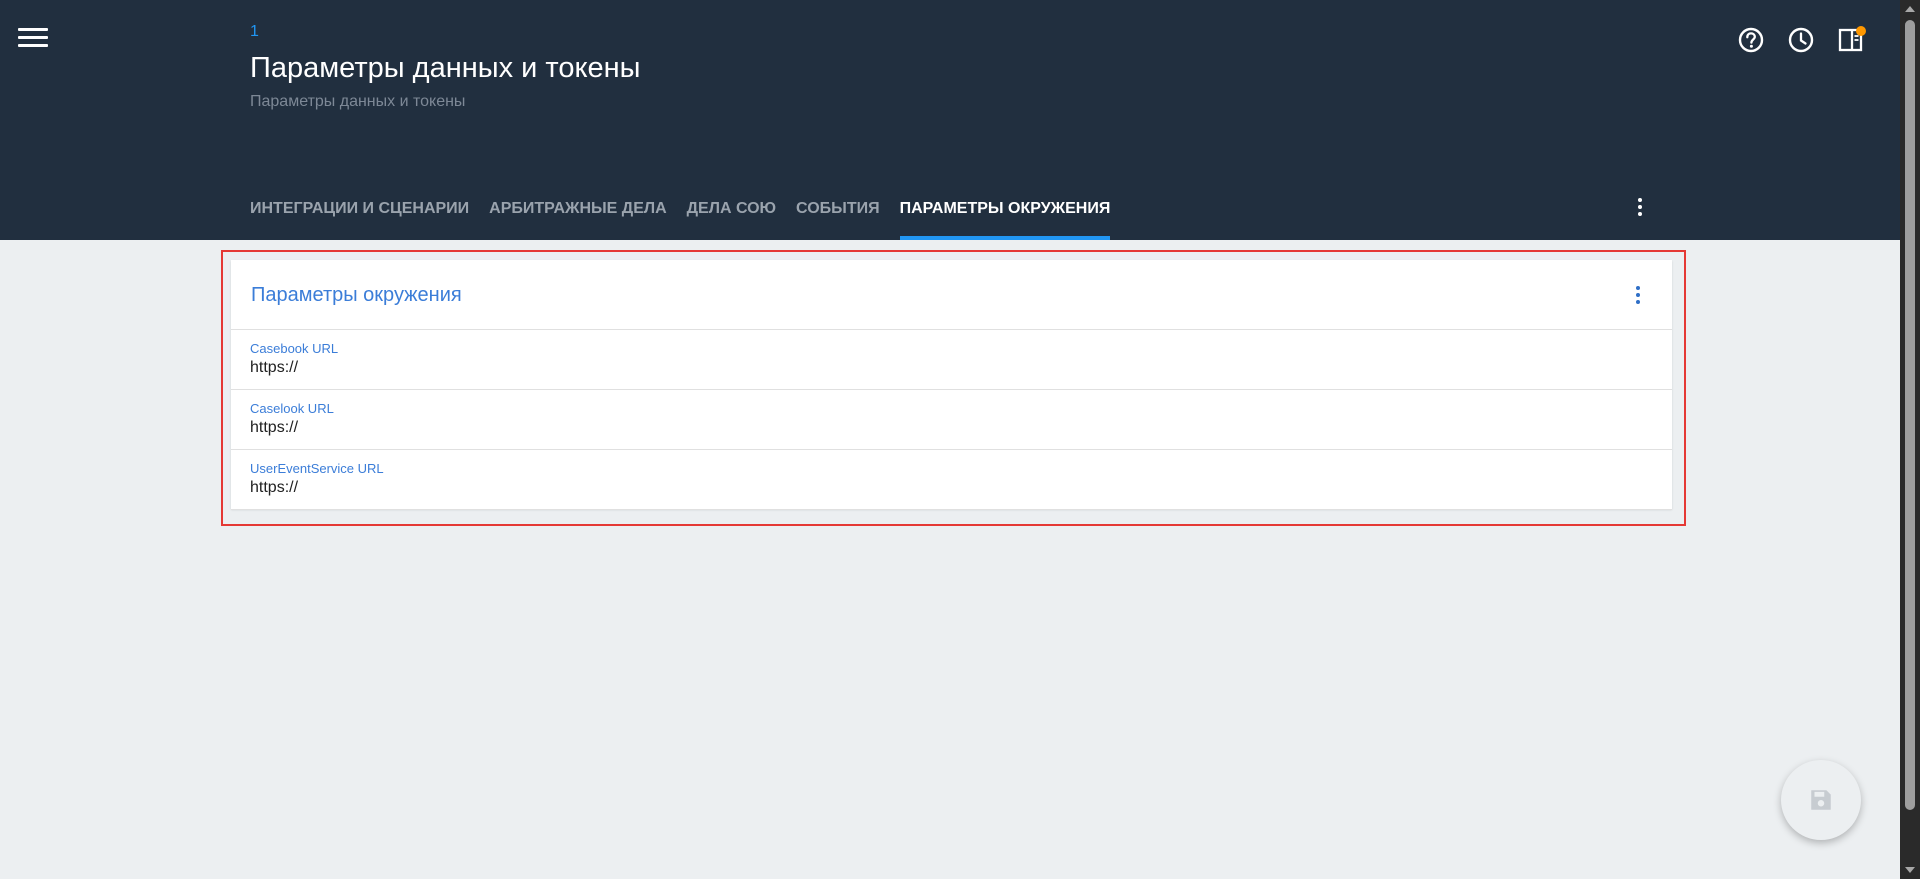 This screenshot has height=879, width=1920. Describe the element at coordinates (951, 420) in the screenshot. I see `caselook-url-field: Caselook URL https://` at that location.